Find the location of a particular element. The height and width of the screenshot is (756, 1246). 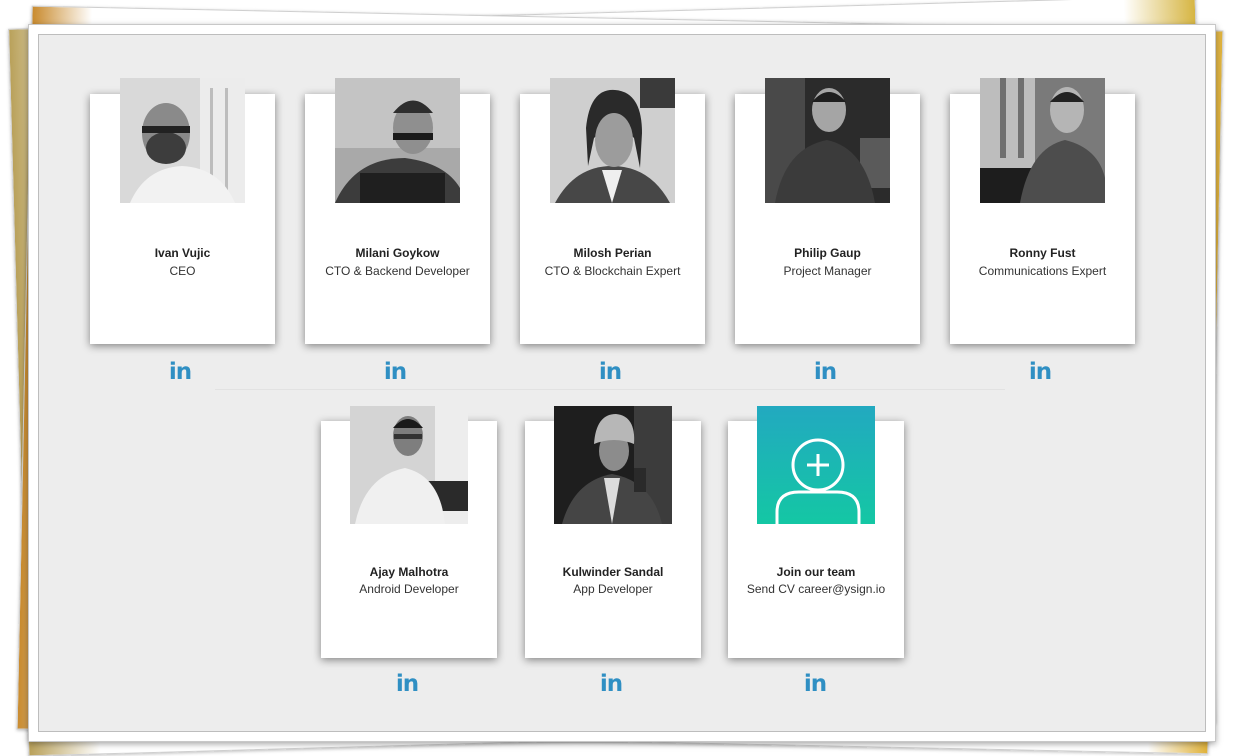

member-name: Ivan Vujic is located at coordinates (182, 253).